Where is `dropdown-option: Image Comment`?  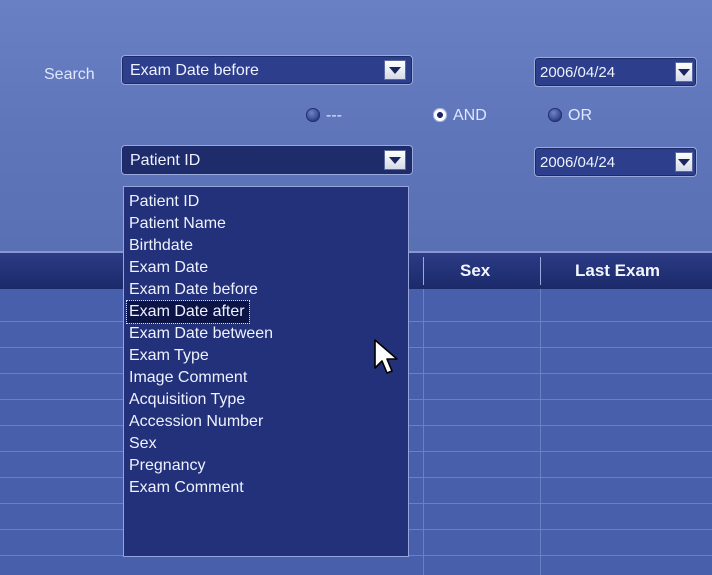 dropdown-option: Image Comment is located at coordinates (188, 378).